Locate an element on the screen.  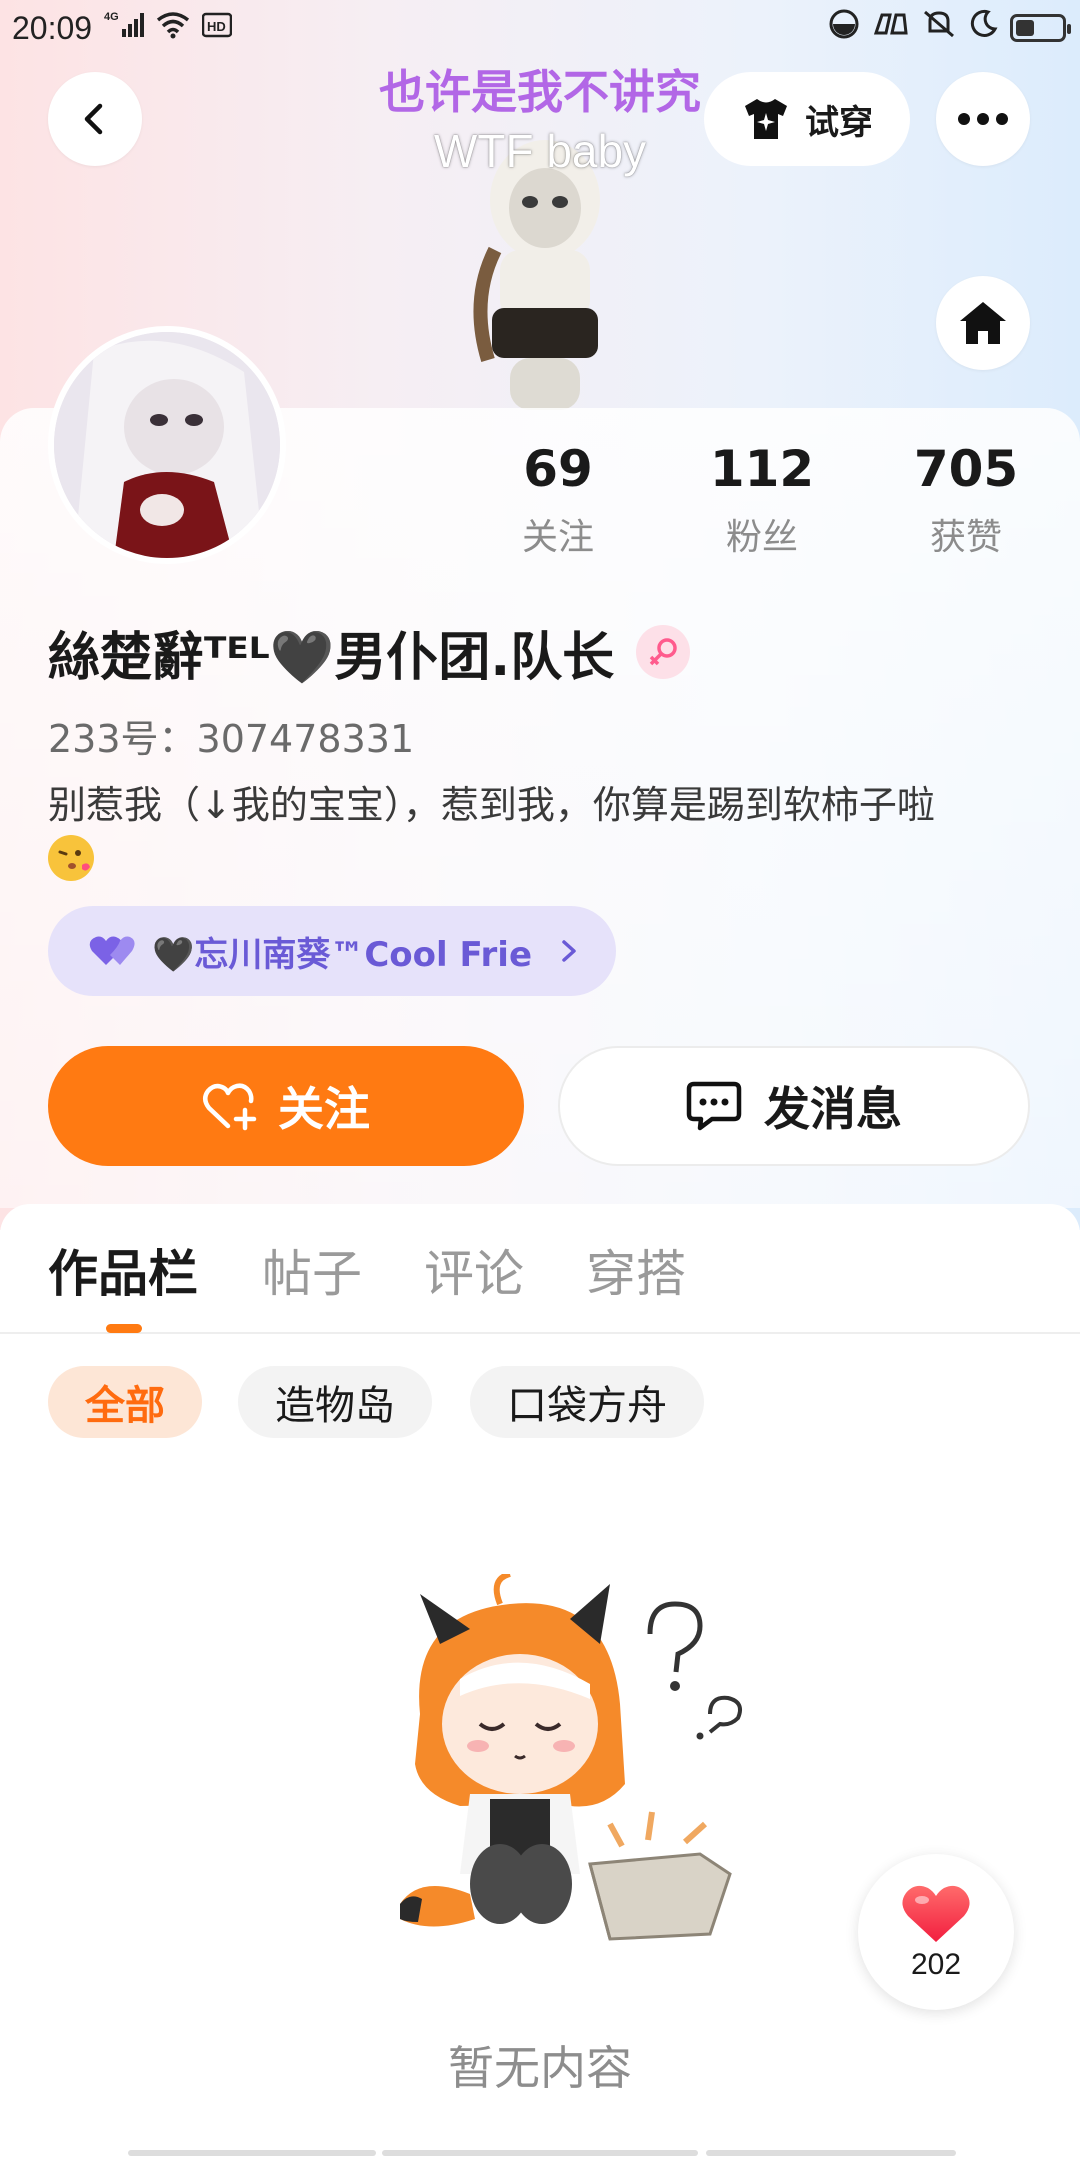
nickname-row: 絲楚辭ᵀᴱᴸ🖤男仆团.队长 is located at coordinates (369, 652).